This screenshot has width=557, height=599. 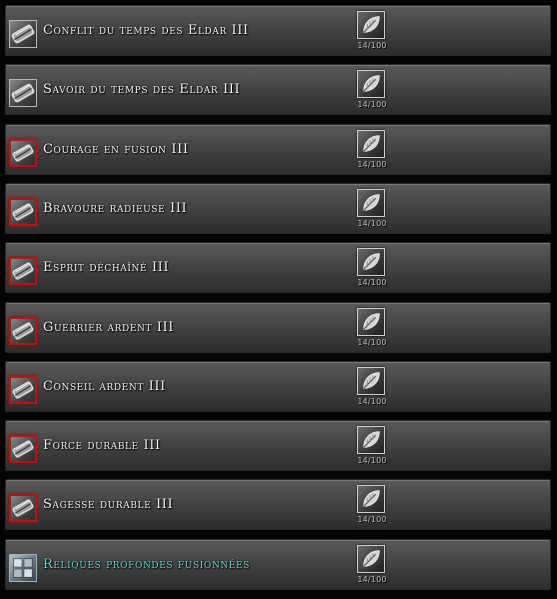 What do you see at coordinates (106, 268) in the screenshot?
I see `recipe-name: Esprit déchaîné III` at bounding box center [106, 268].